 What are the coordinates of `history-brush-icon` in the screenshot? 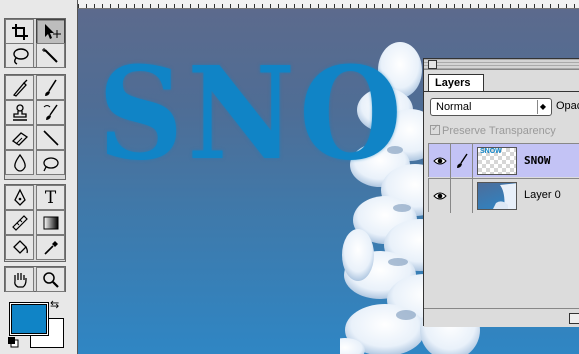 It's located at (50, 112).